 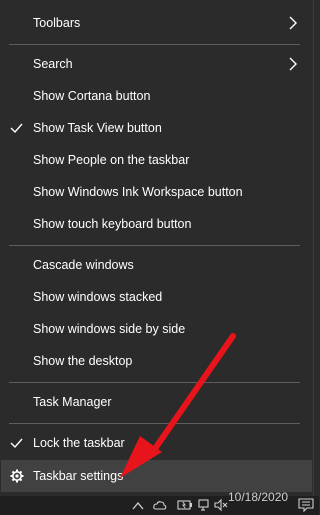 I want to click on chevron-up-icon, so click(x=138, y=506).